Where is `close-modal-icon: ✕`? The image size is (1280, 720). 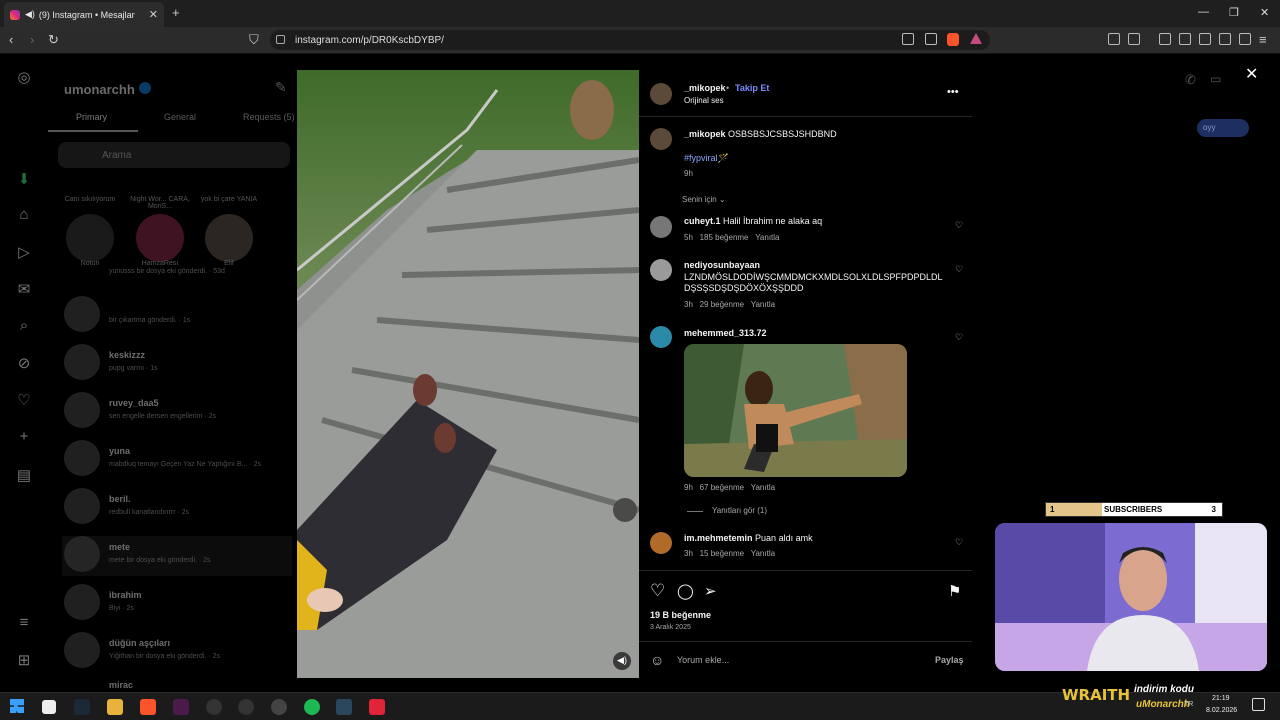 close-modal-icon: ✕ is located at coordinates (1251, 74).